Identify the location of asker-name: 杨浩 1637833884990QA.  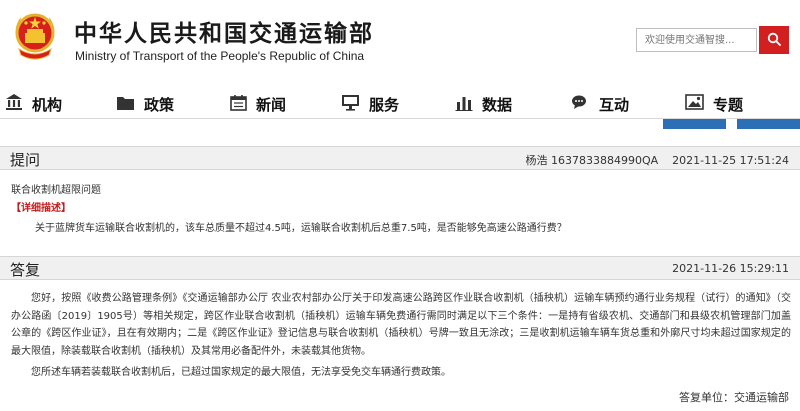
(592, 160).